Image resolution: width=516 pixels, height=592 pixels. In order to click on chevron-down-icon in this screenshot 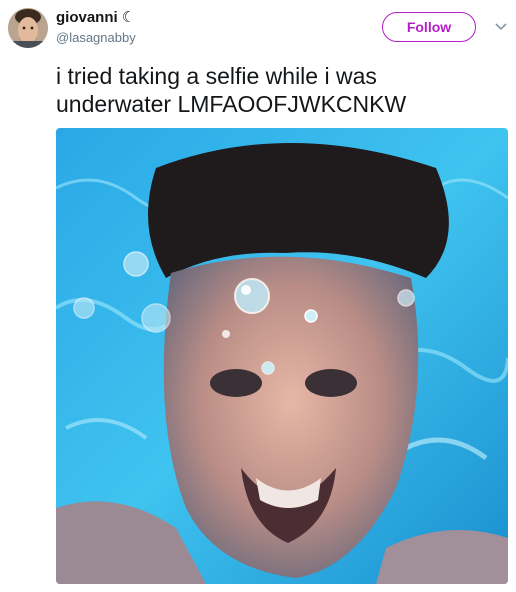, I will do `click(501, 27)`.